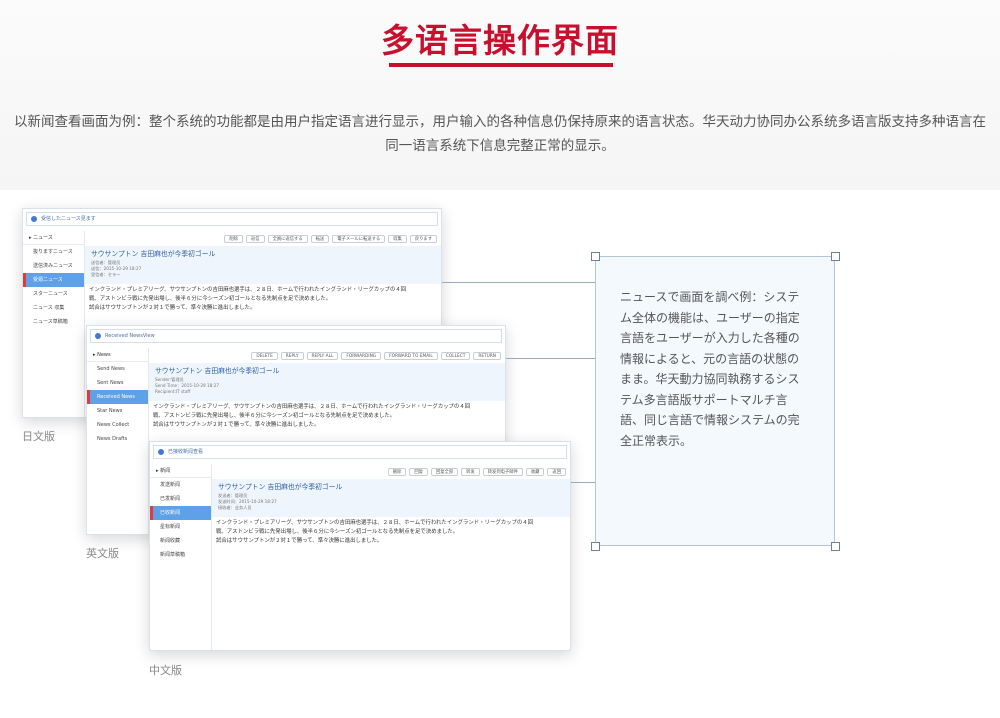 The width and height of the screenshot is (1000, 718). I want to click on sidebar-item: 新闻草稿箱, so click(180, 555).